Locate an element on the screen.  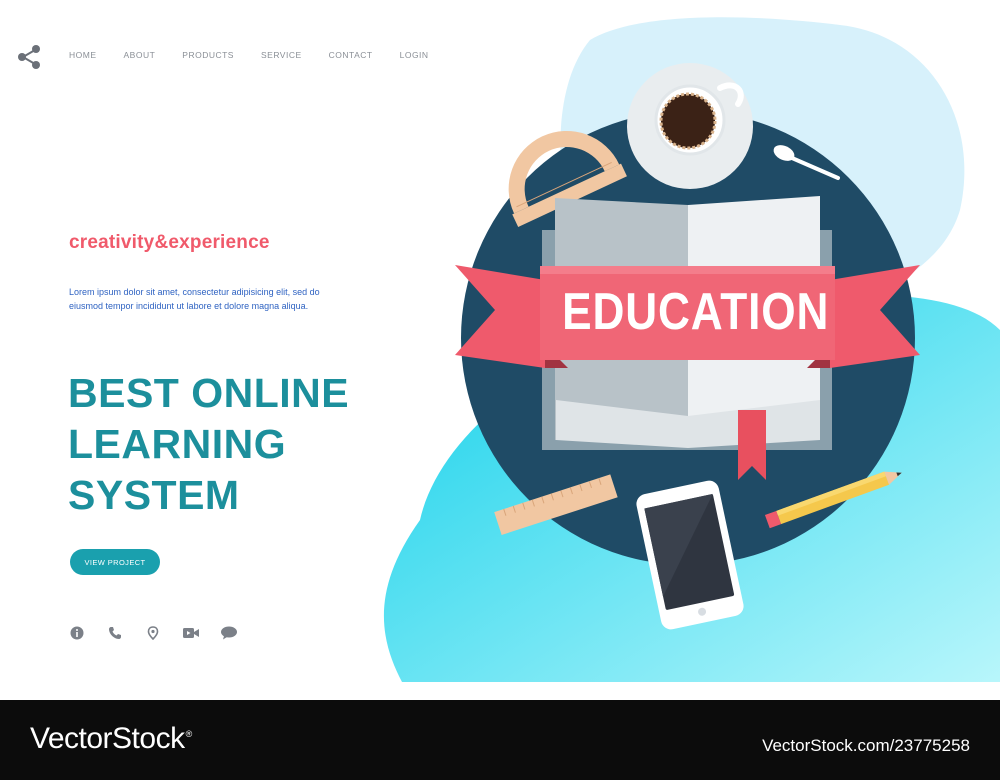
chat-icon is located at coordinates (229, 633).